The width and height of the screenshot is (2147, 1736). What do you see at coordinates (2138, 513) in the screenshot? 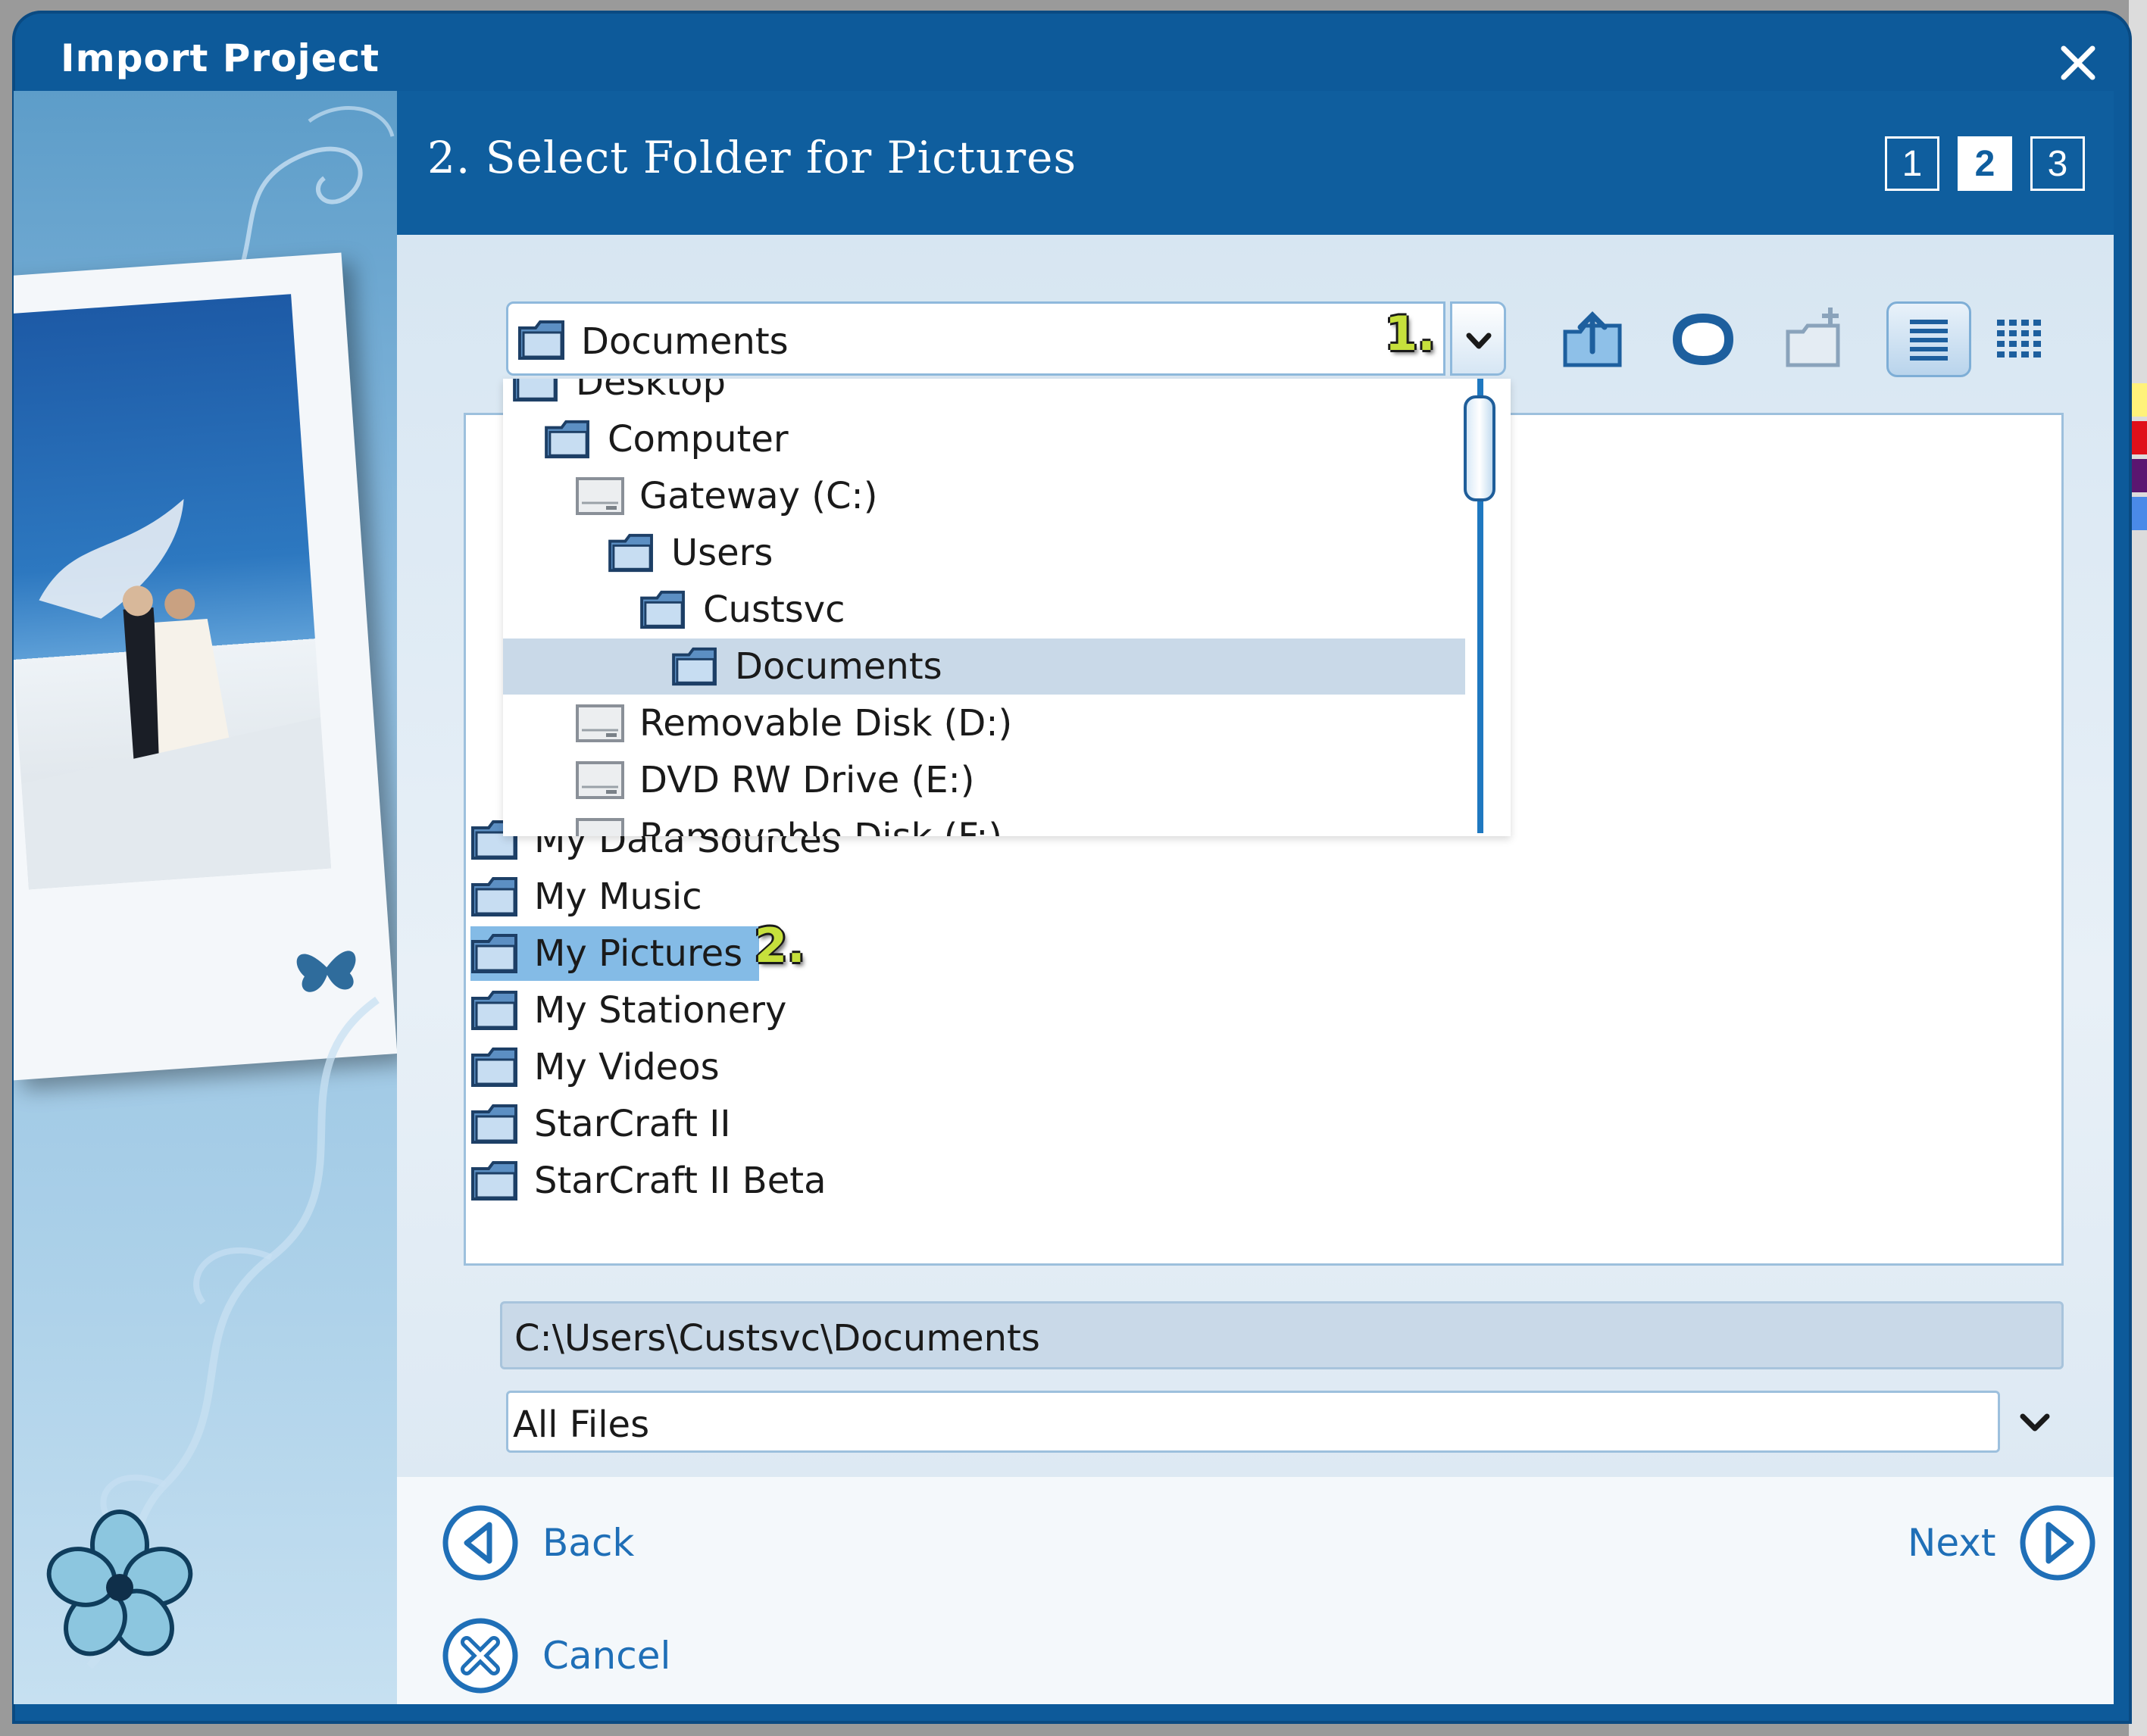
I see `color-chip-blue` at bounding box center [2138, 513].